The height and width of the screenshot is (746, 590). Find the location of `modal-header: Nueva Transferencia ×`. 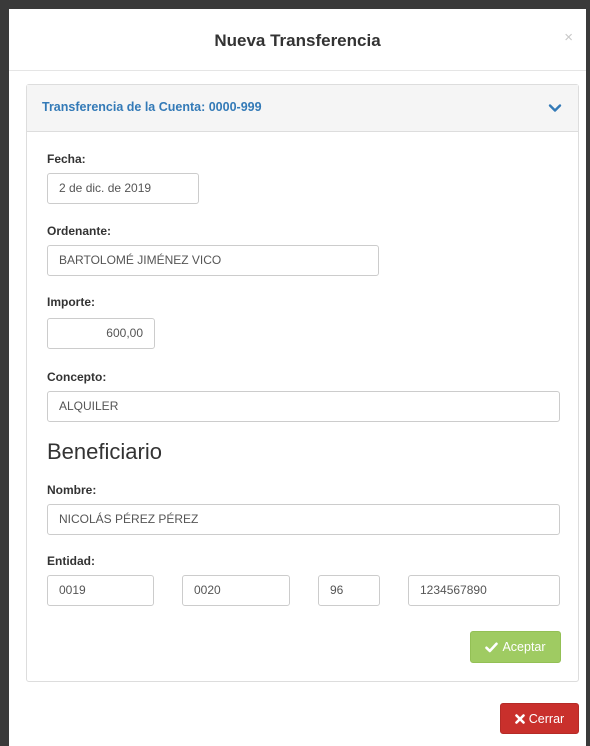

modal-header: Nueva Transferencia × is located at coordinates (297, 40).